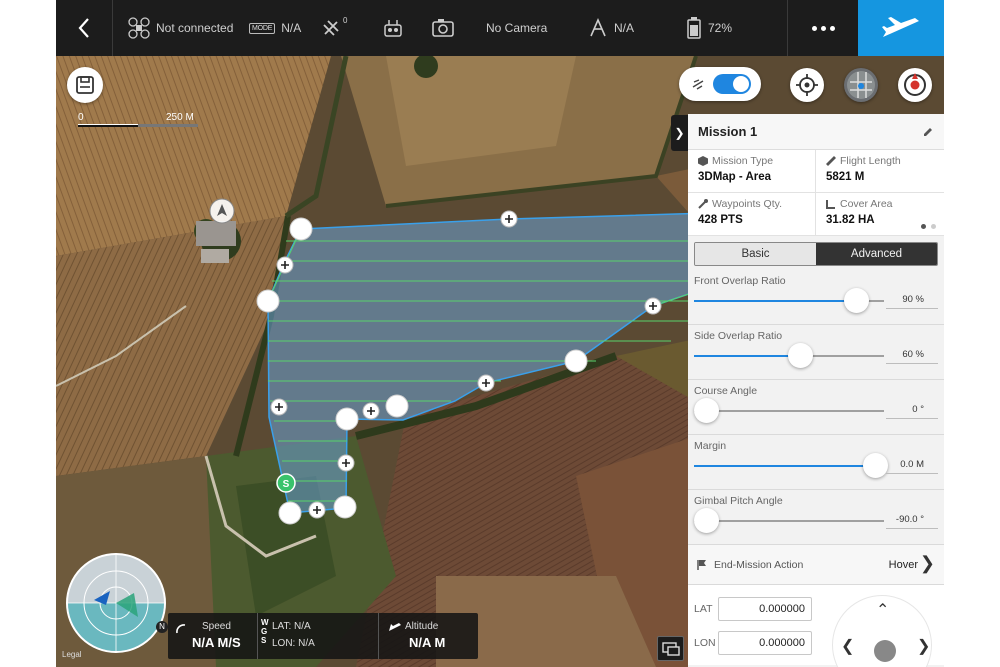  What do you see at coordinates (422, 626) in the screenshot?
I see `altitude-label: Altitude` at bounding box center [422, 626].